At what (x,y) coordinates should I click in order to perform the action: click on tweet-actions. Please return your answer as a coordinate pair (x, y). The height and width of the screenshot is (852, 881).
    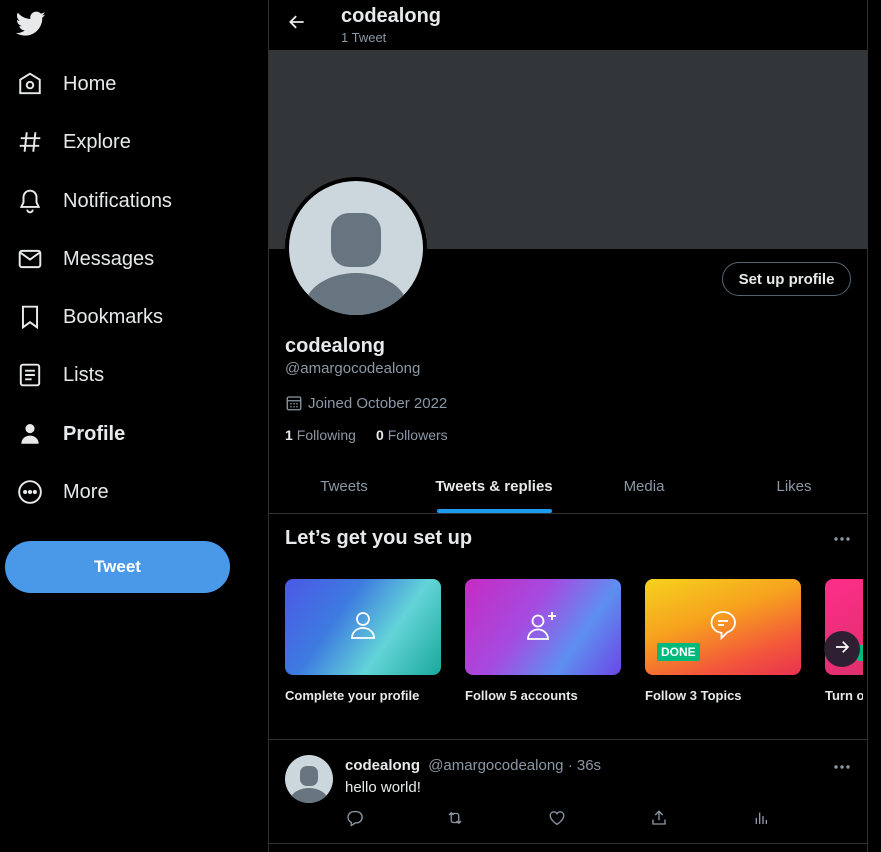
    Looking at the image, I should click on (560, 820).